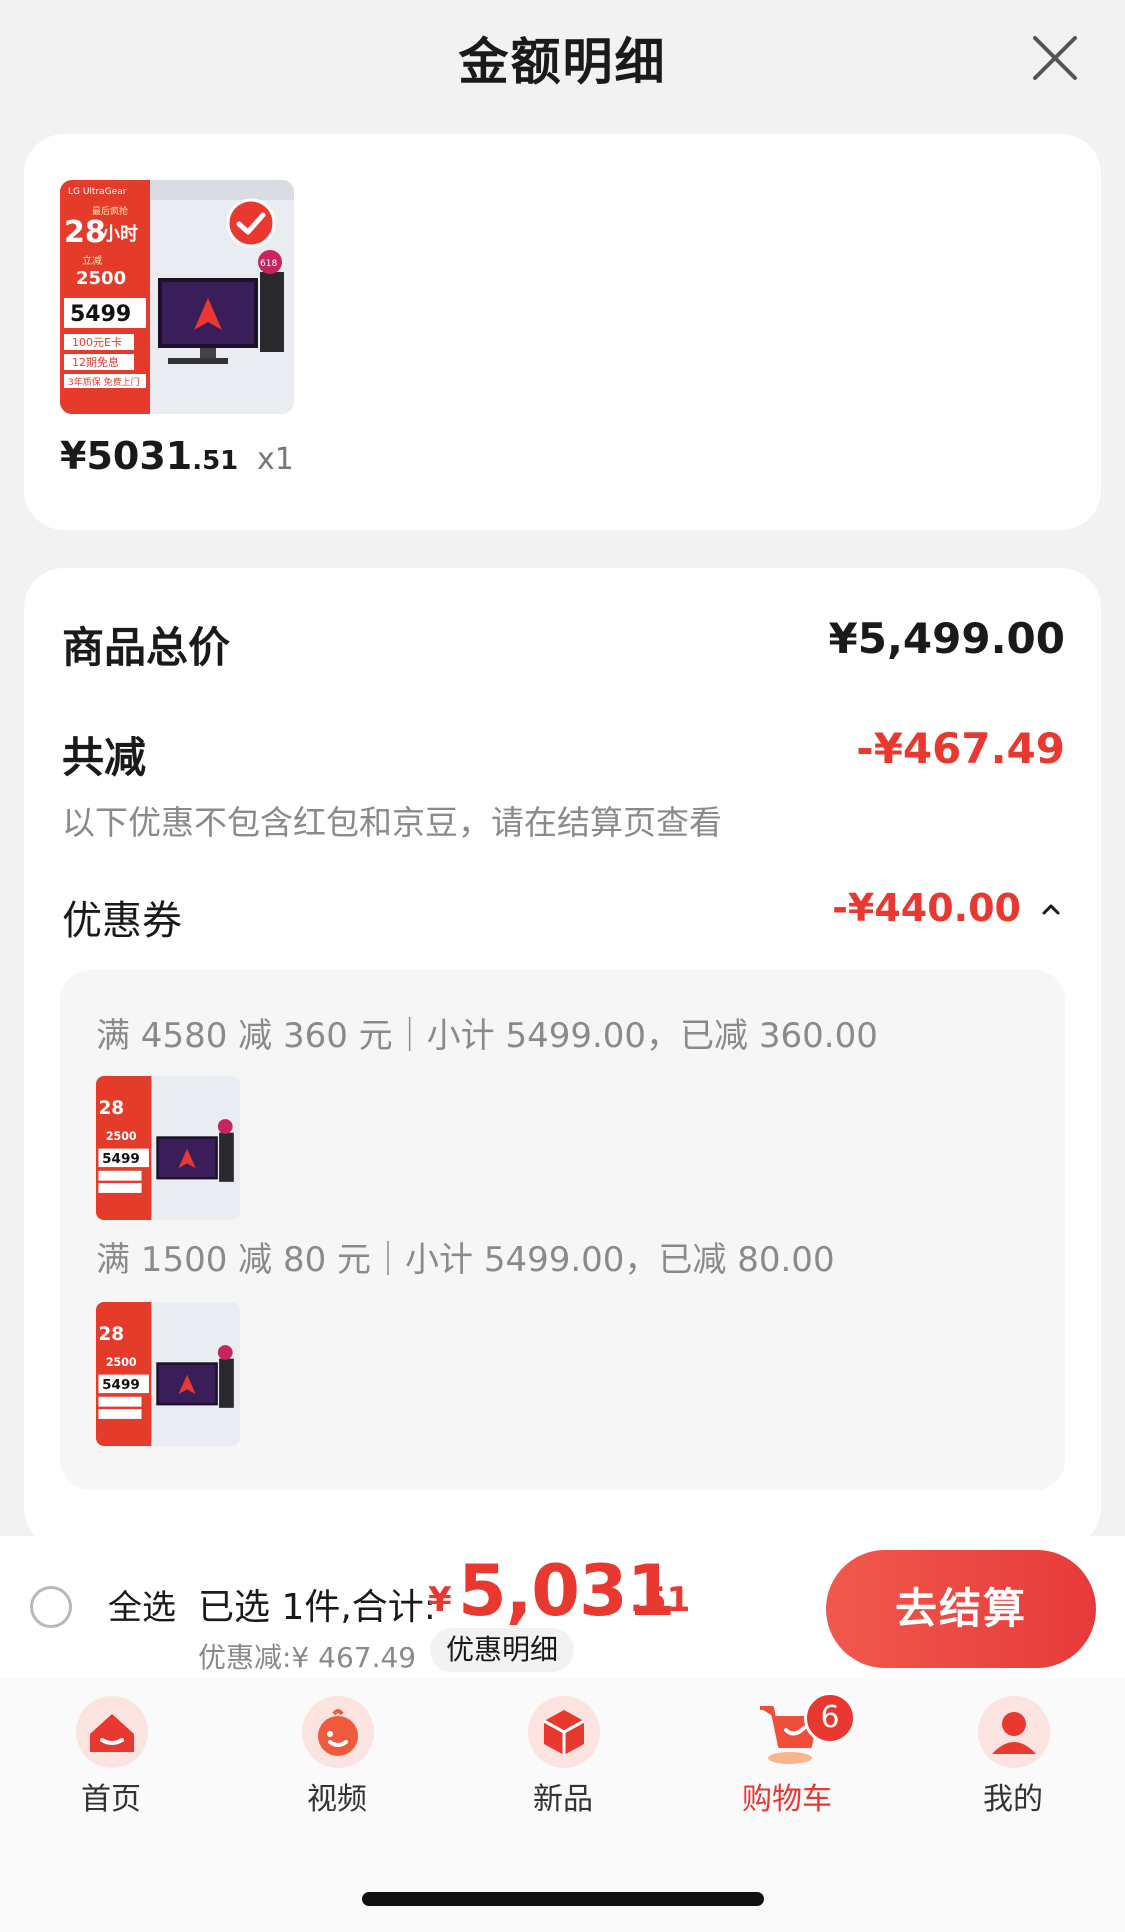 The image size is (1125, 1932). I want to click on product-image-brand: LG UltraGear, so click(97, 192).